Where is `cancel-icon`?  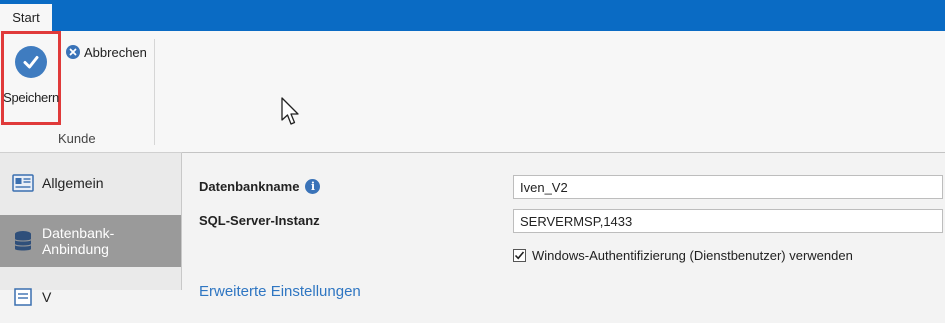
cancel-icon is located at coordinates (73, 52).